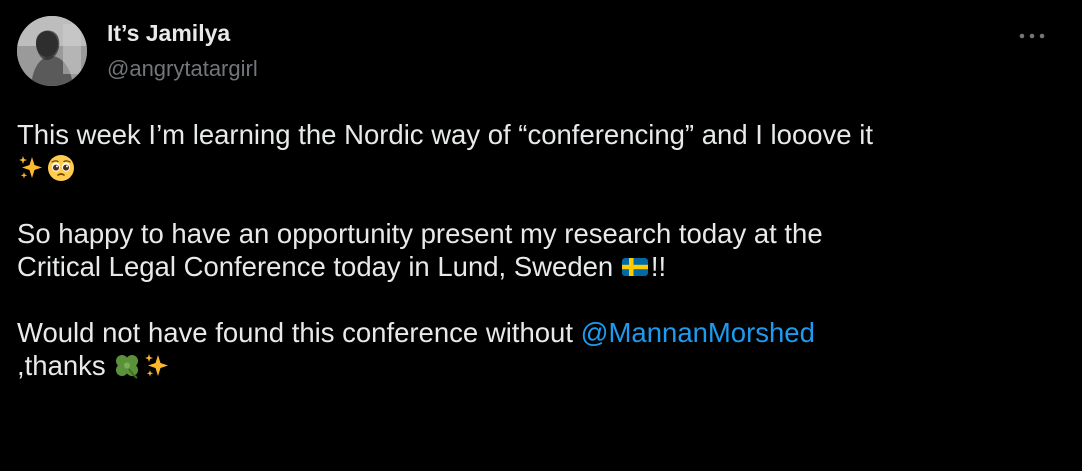 The height and width of the screenshot is (471, 1082). What do you see at coordinates (1032, 36) in the screenshot?
I see `more-options-icon` at bounding box center [1032, 36].